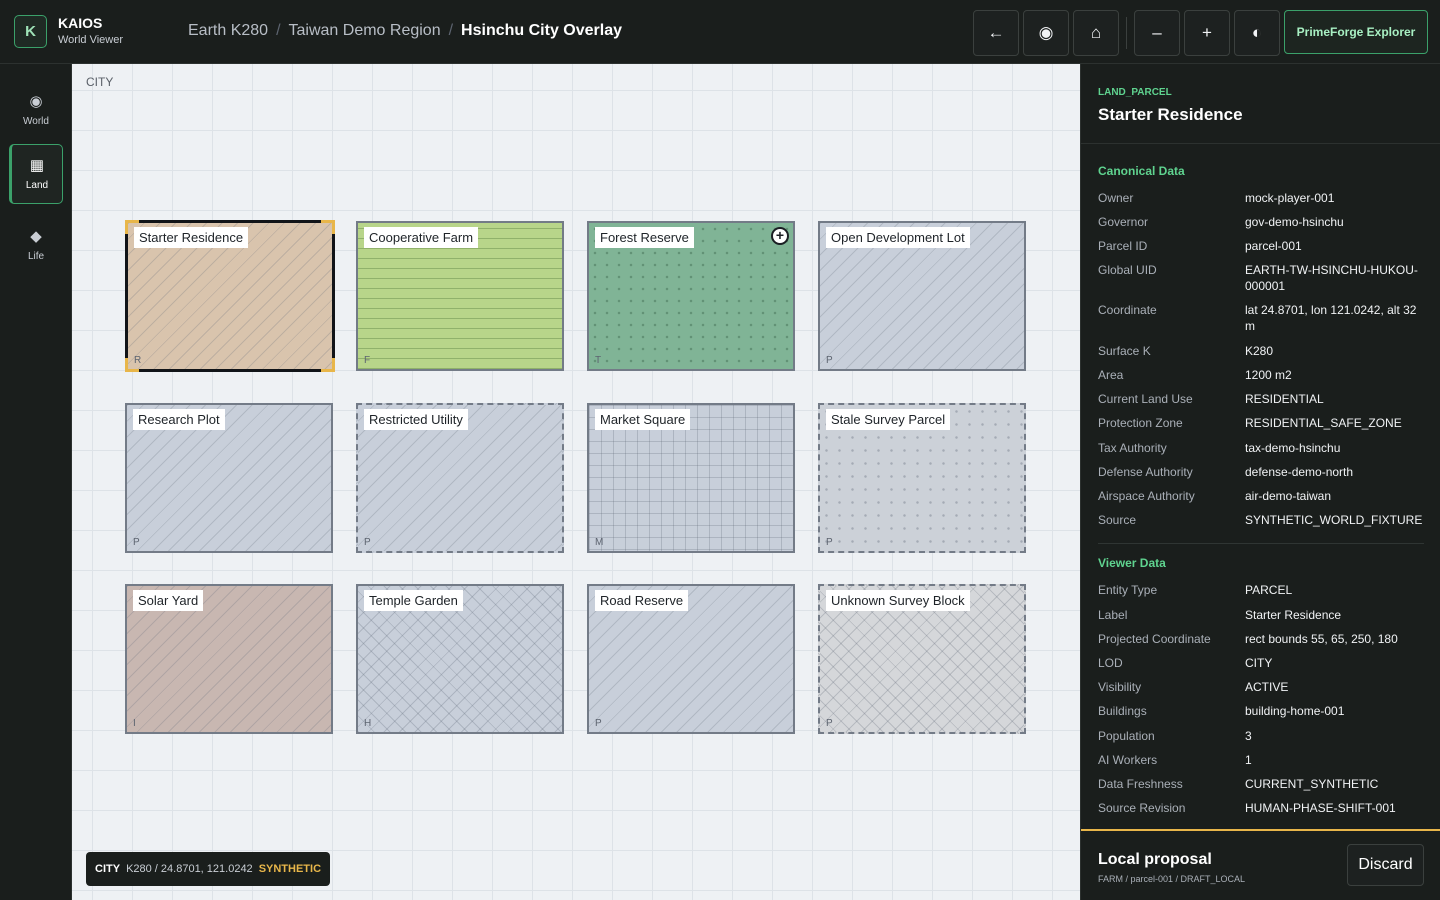  I want to click on parcel-research-plot: Research Plot P, so click(229, 478).